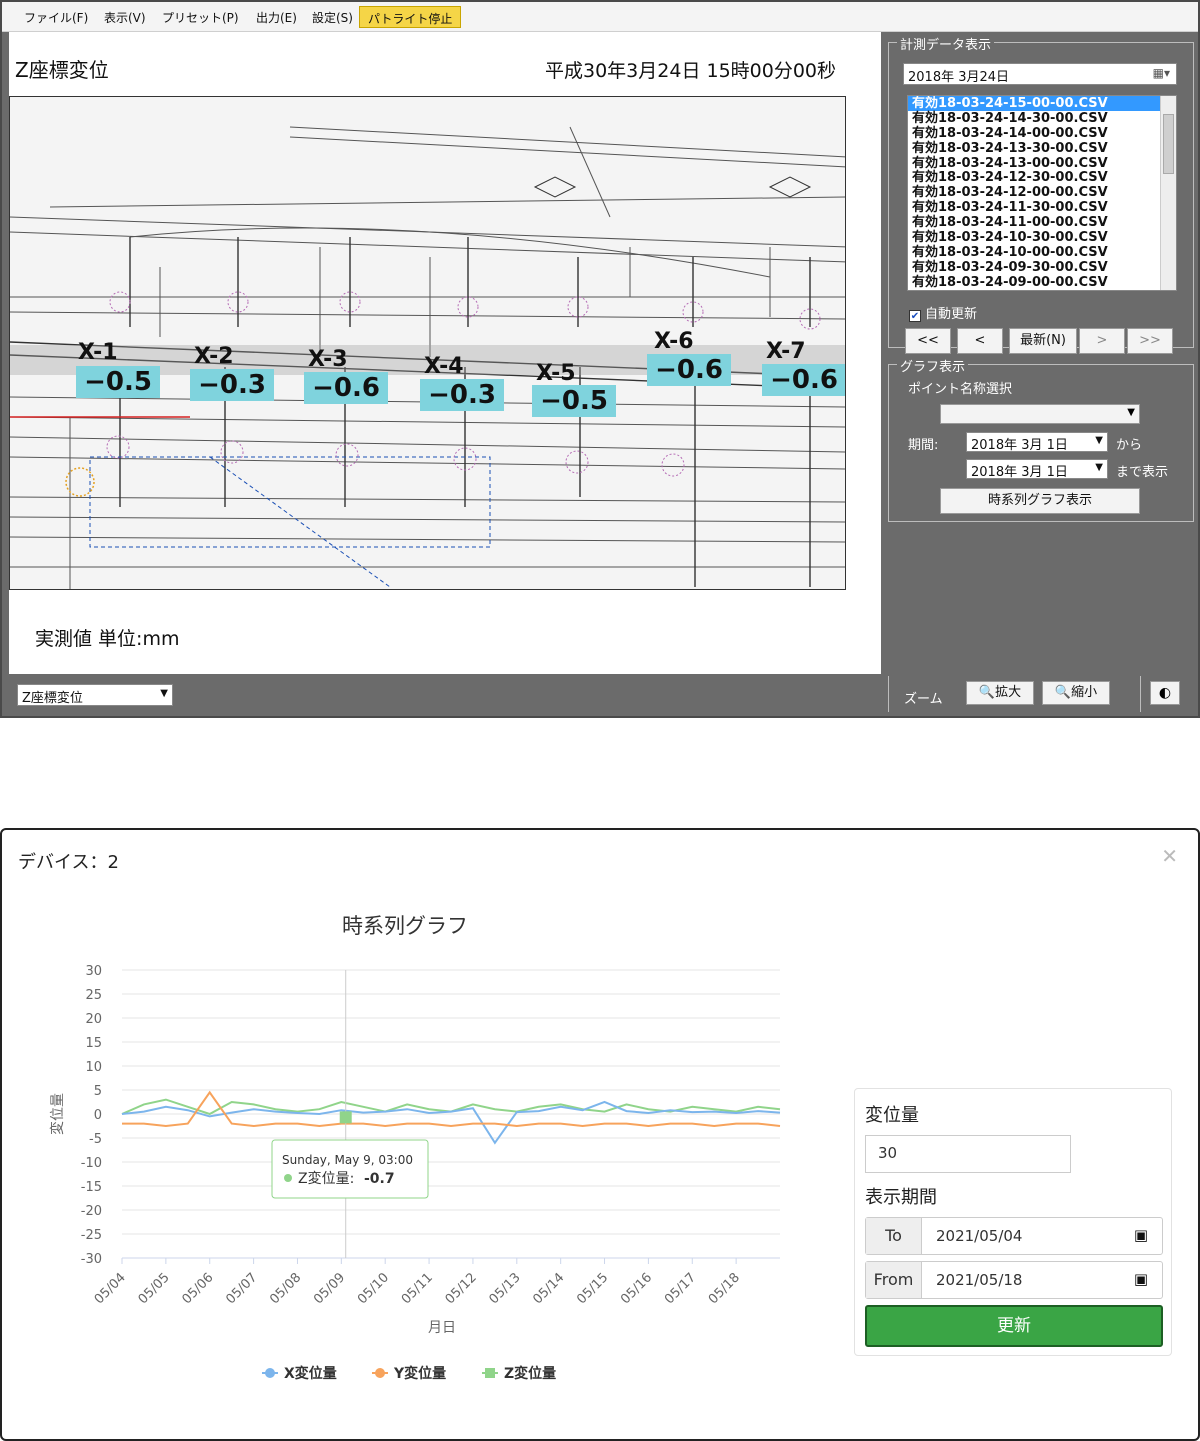 This screenshot has height=1441, width=1200. What do you see at coordinates (959, 77) in the screenshot?
I see `date-value: 2018年 3月24日` at bounding box center [959, 77].